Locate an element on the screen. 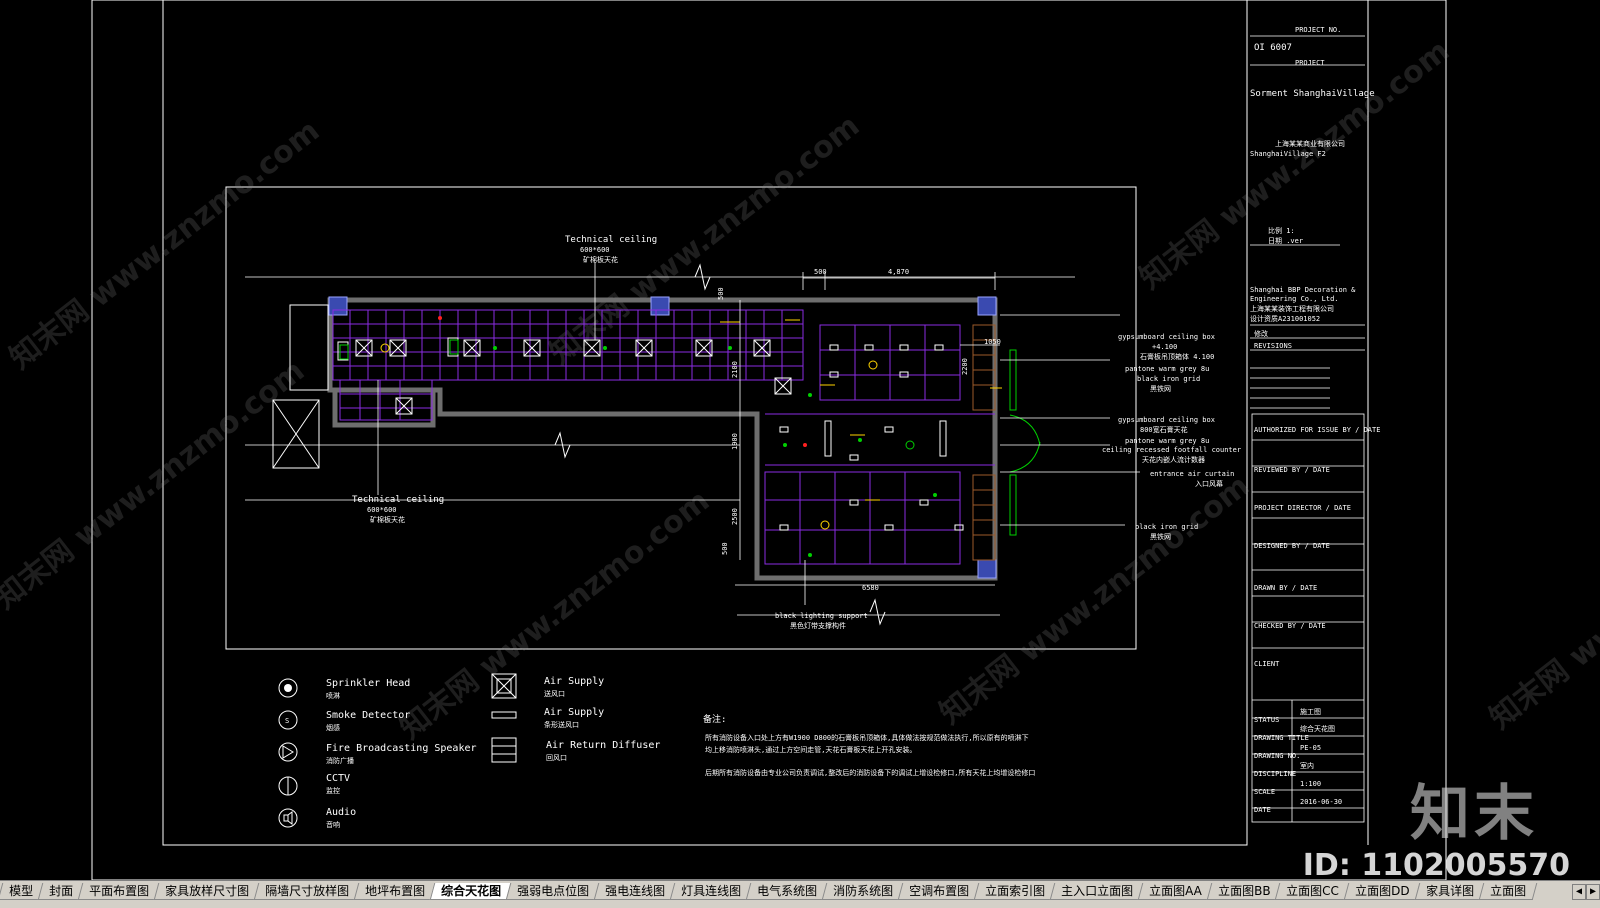  layout-tab-label: 消防系统图 is located at coordinates (863, 891).